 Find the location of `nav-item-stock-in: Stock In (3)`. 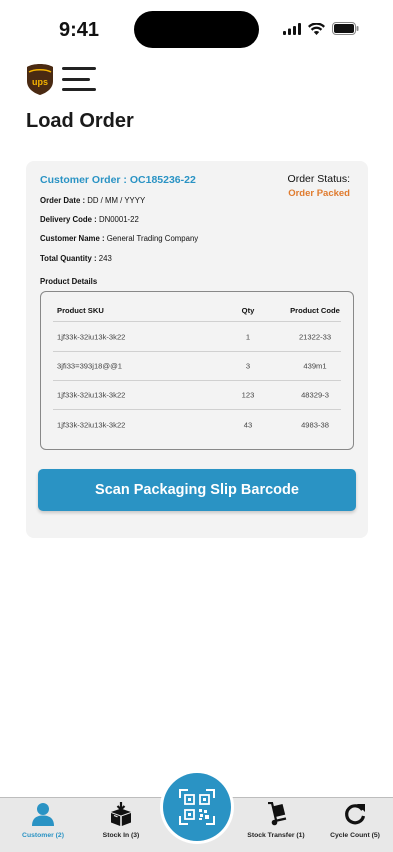

nav-item-stock-in: Stock In (3) is located at coordinates (121, 820).